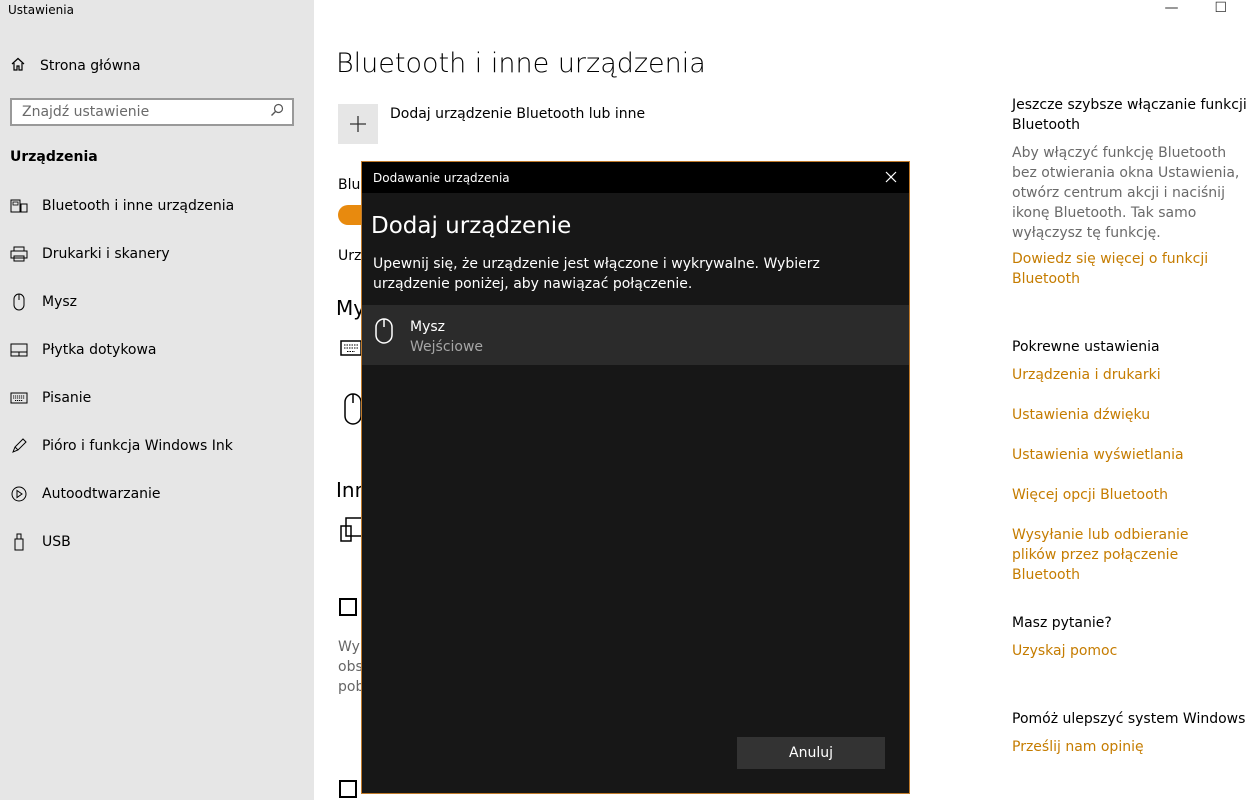 This screenshot has height=800, width=1247. I want to click on device-name: Mysz, so click(428, 327).